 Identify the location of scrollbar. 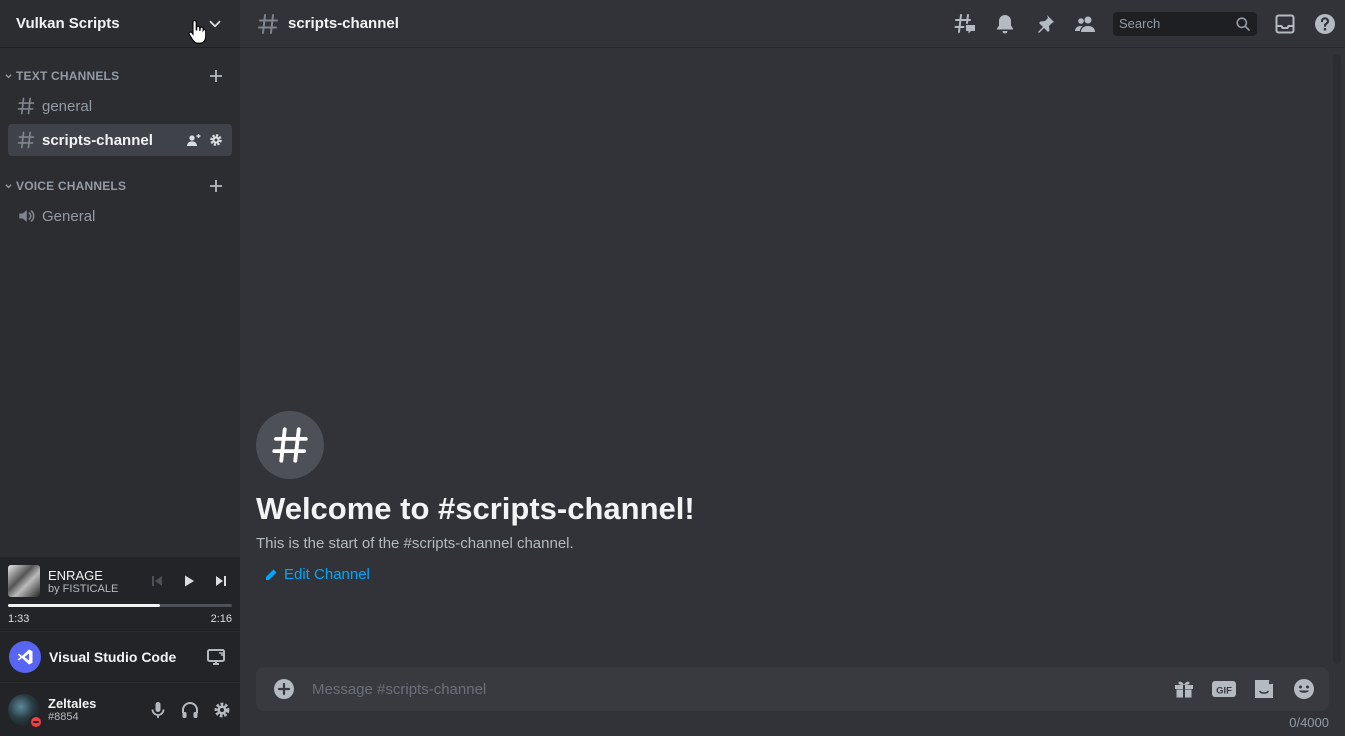
(1337, 359).